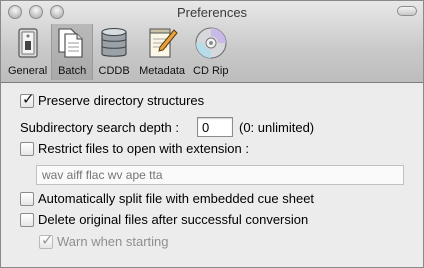 Image resolution: width=424 pixels, height=268 pixels. What do you see at coordinates (143, 148) in the screenshot?
I see `restrict-ext-label: Restrict files to open with extension :` at bounding box center [143, 148].